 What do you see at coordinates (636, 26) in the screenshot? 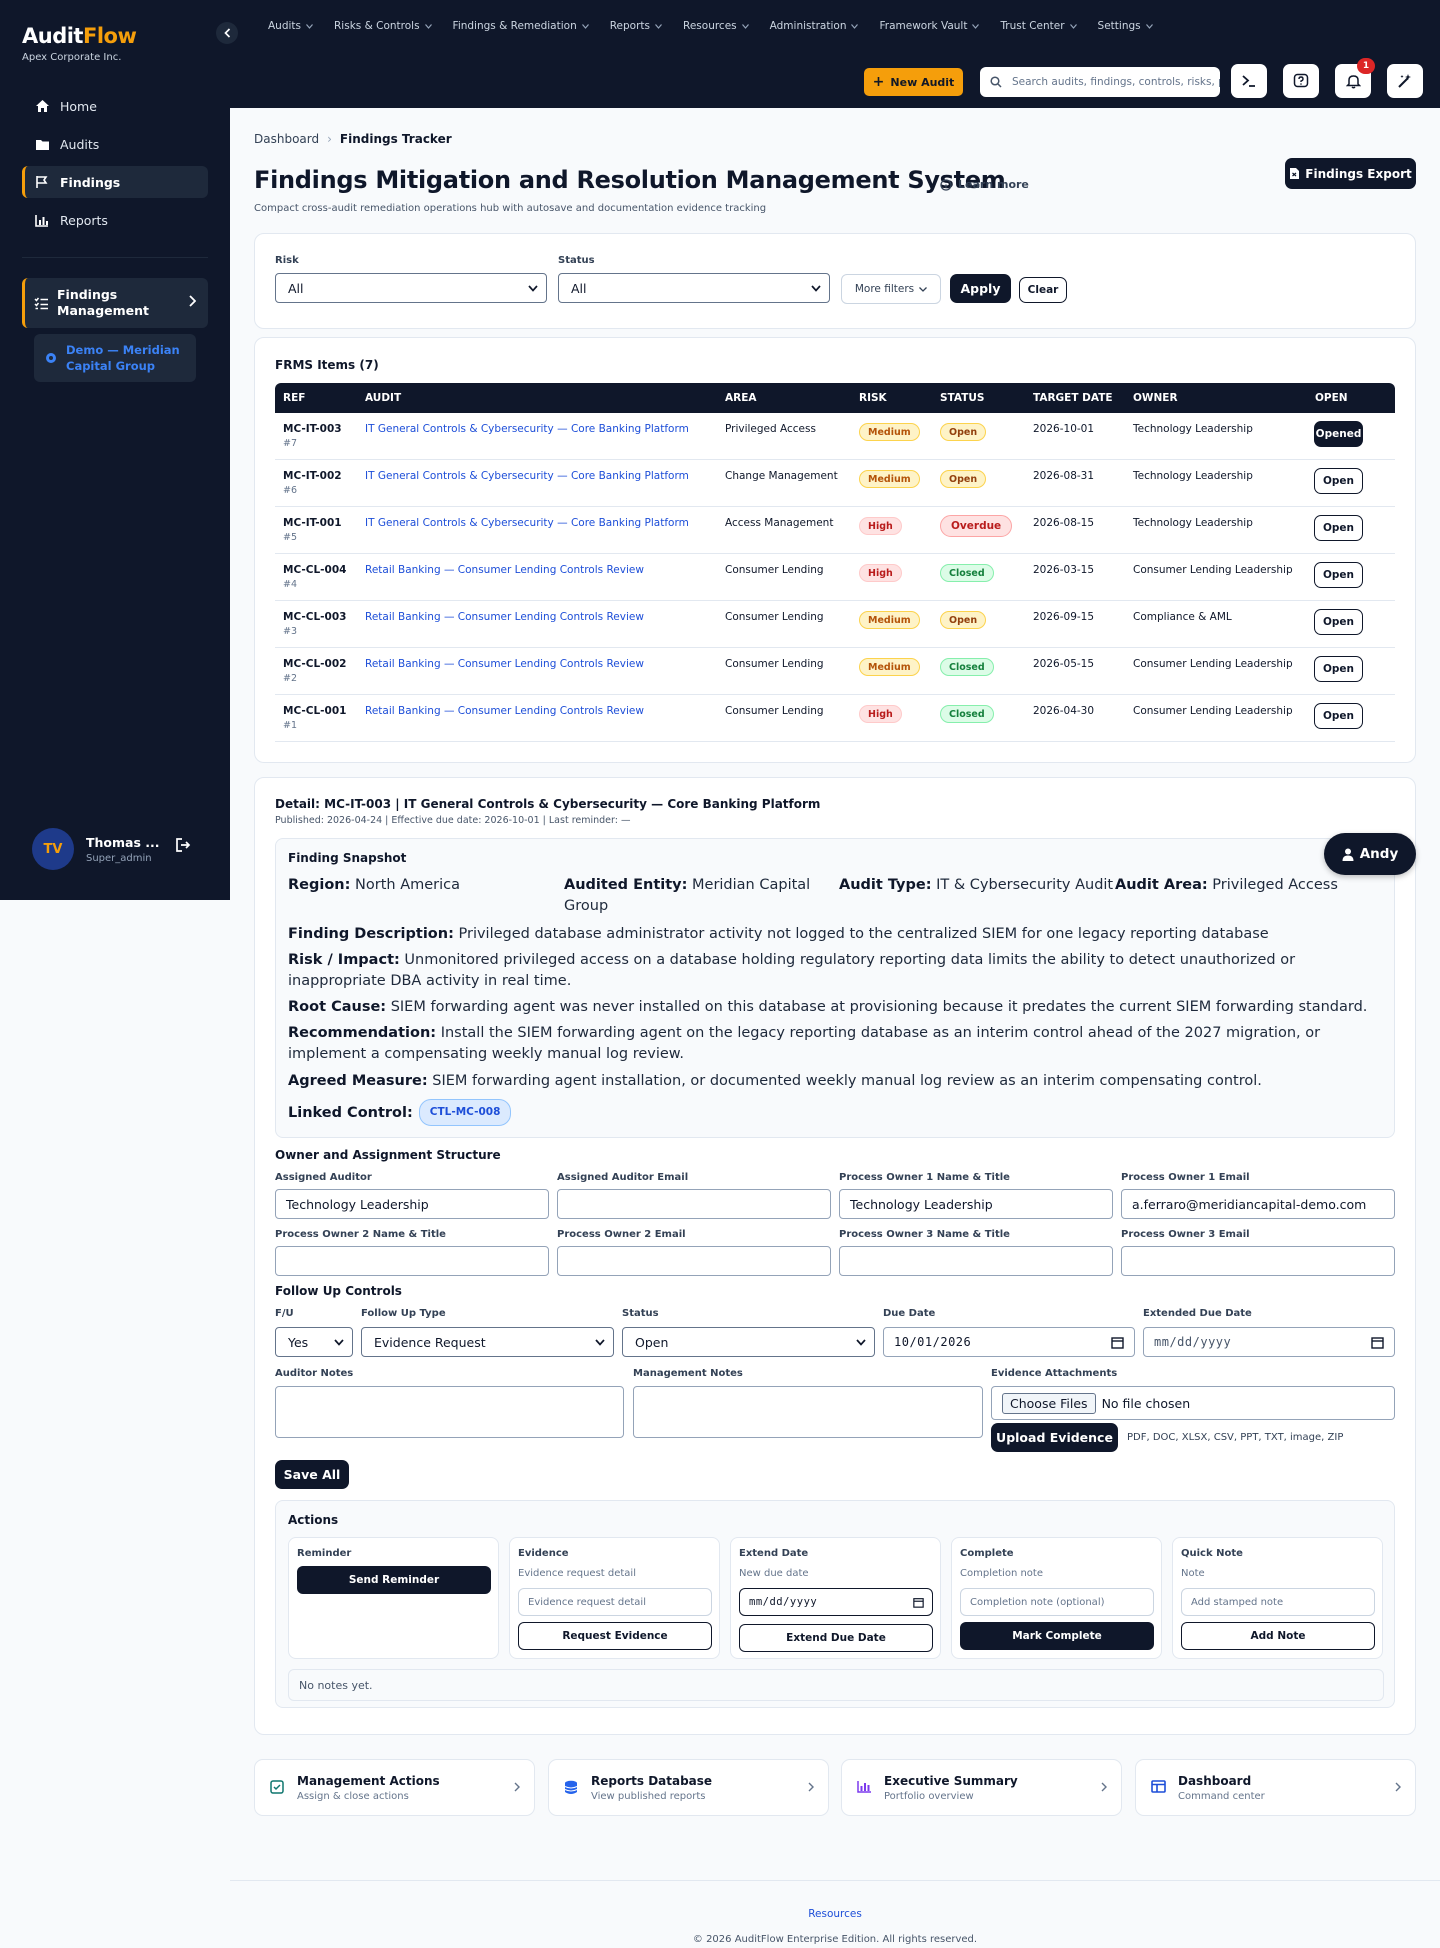
I see `menu-reports: Reports` at bounding box center [636, 26].